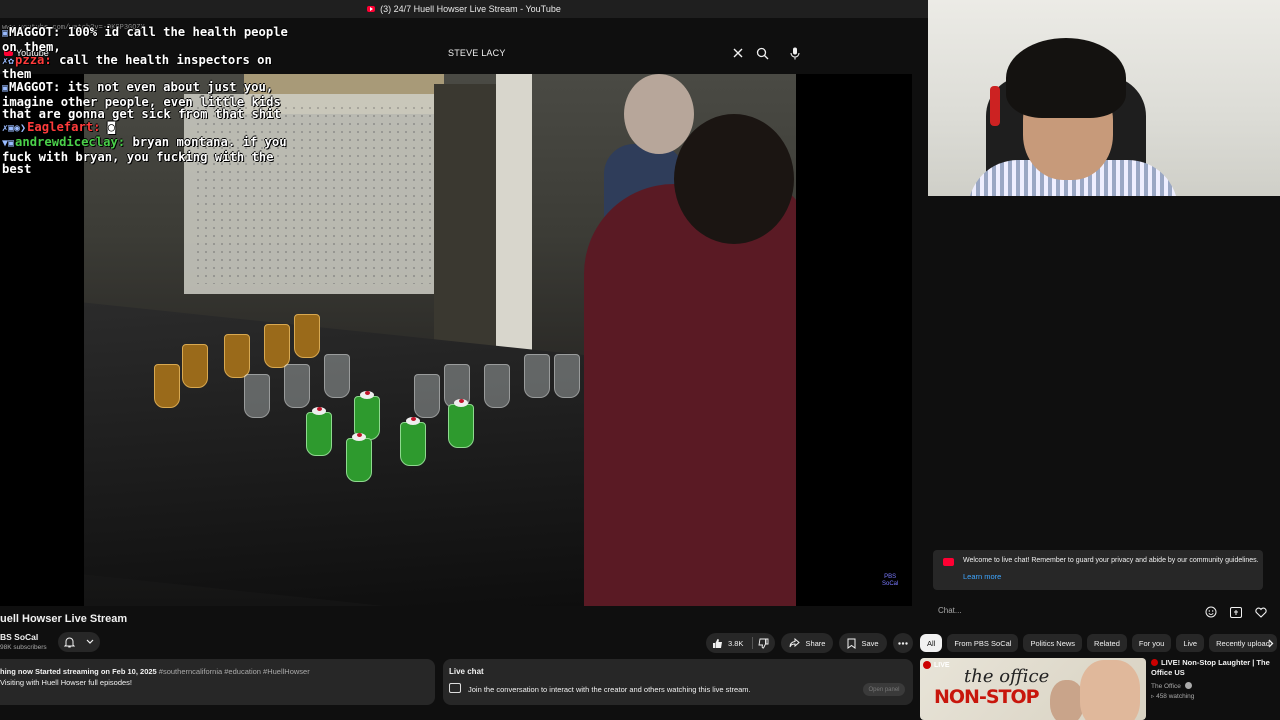  What do you see at coordinates (1173, 696) in the screenshot?
I see `recommendation-viewers: ▹ 458 watching` at bounding box center [1173, 696].